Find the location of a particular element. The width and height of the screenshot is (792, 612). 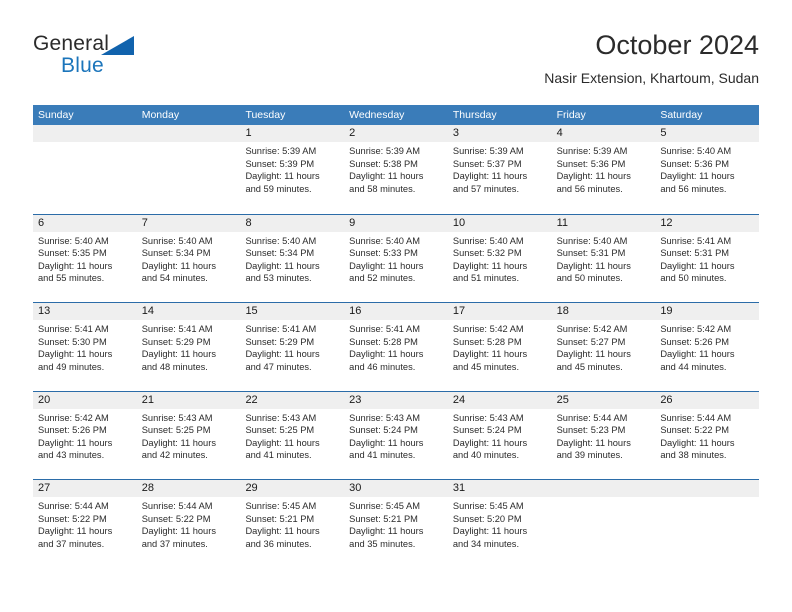

day-number: 19 is located at coordinates (707, 311).